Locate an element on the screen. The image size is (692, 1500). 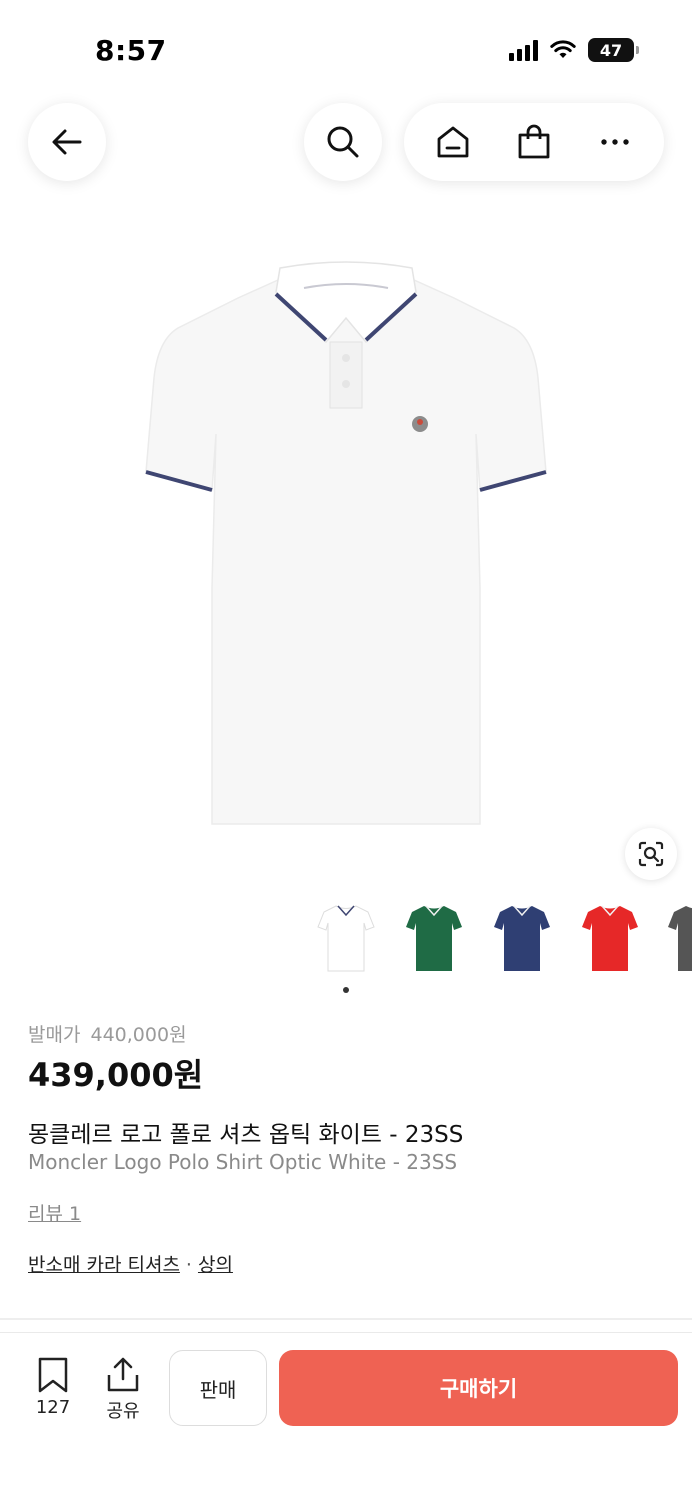
divider is located at coordinates (346, 1319).